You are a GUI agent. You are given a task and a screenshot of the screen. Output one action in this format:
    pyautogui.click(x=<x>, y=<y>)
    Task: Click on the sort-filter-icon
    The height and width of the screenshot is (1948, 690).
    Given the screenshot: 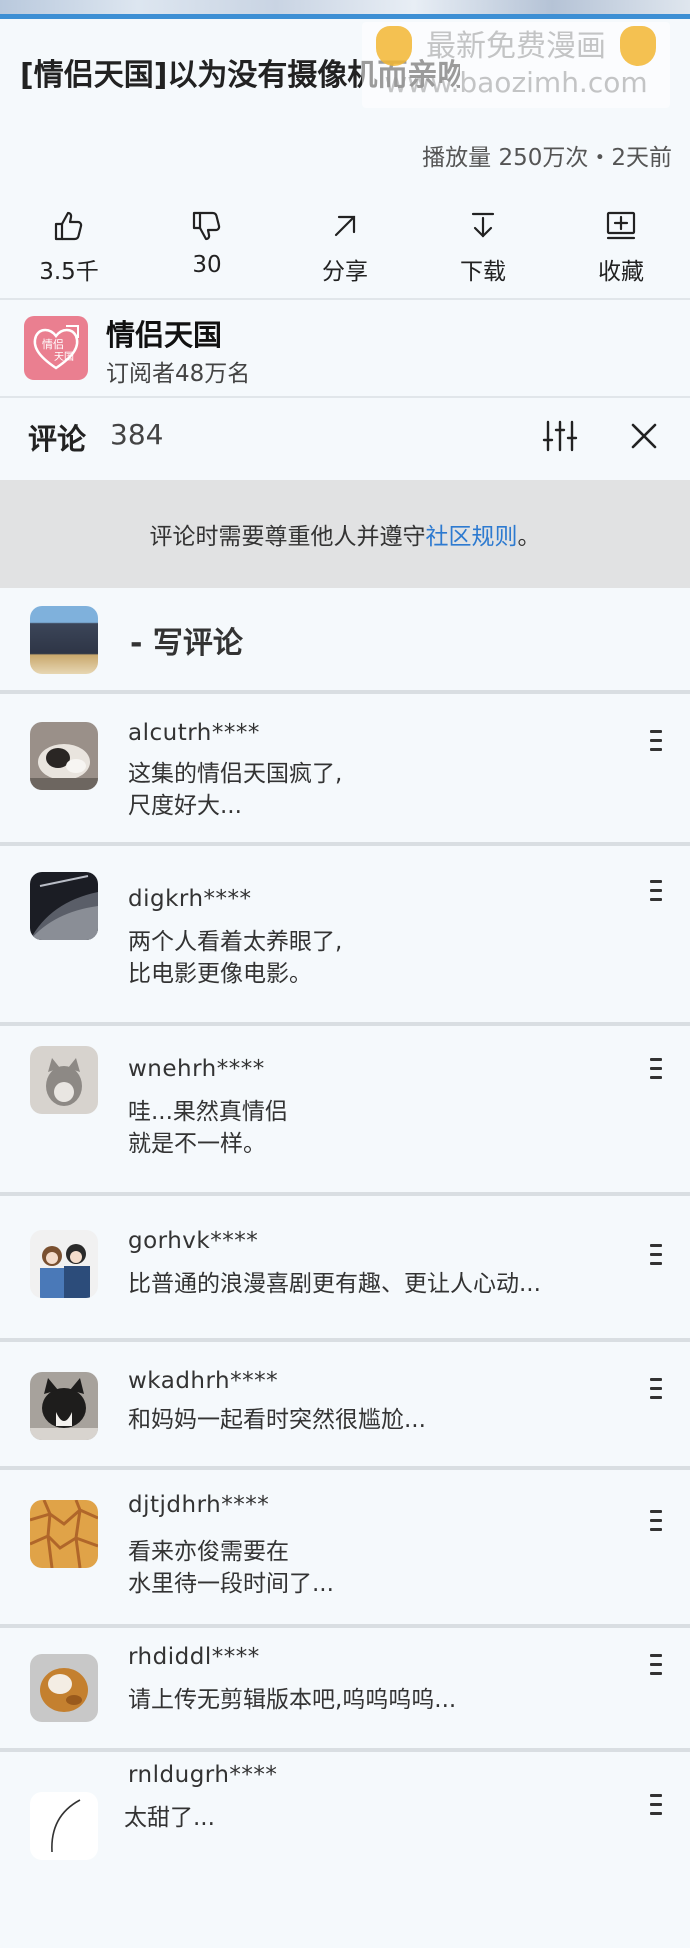 What is the action you would take?
    pyautogui.click(x=560, y=436)
    